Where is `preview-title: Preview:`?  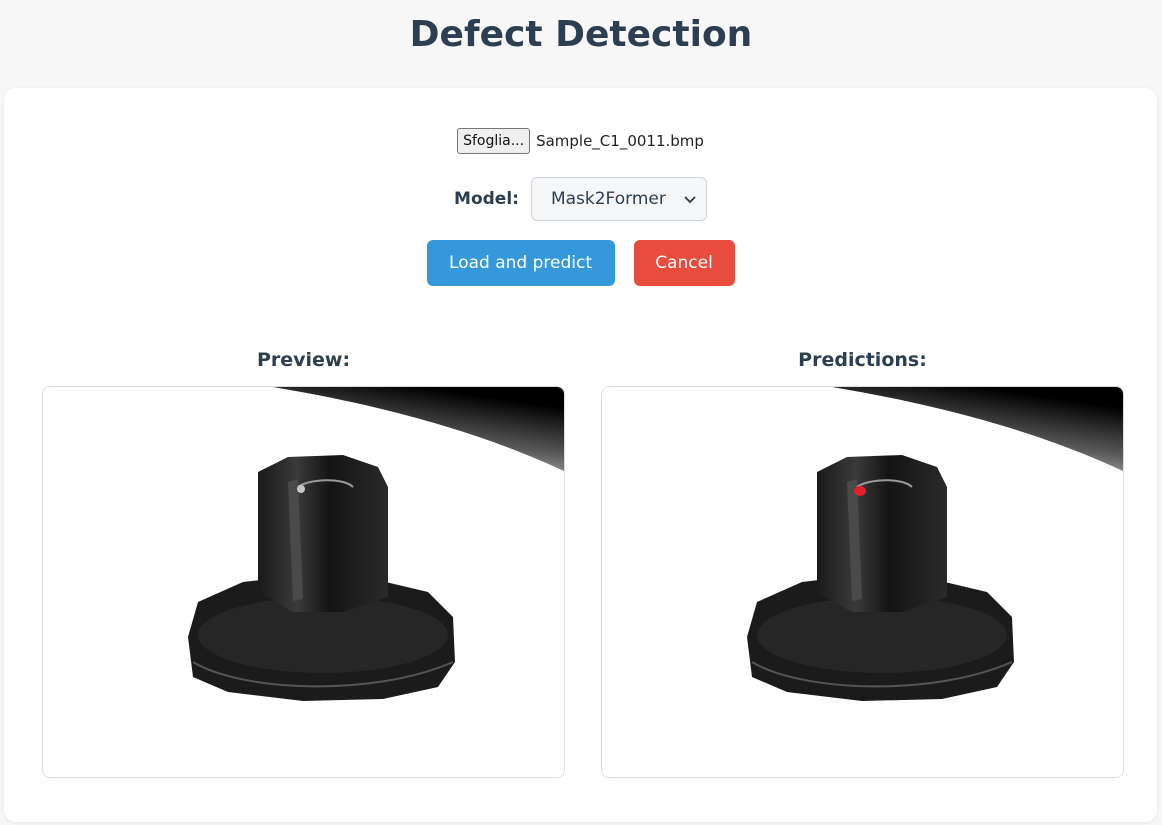
preview-title: Preview: is located at coordinates (303, 360).